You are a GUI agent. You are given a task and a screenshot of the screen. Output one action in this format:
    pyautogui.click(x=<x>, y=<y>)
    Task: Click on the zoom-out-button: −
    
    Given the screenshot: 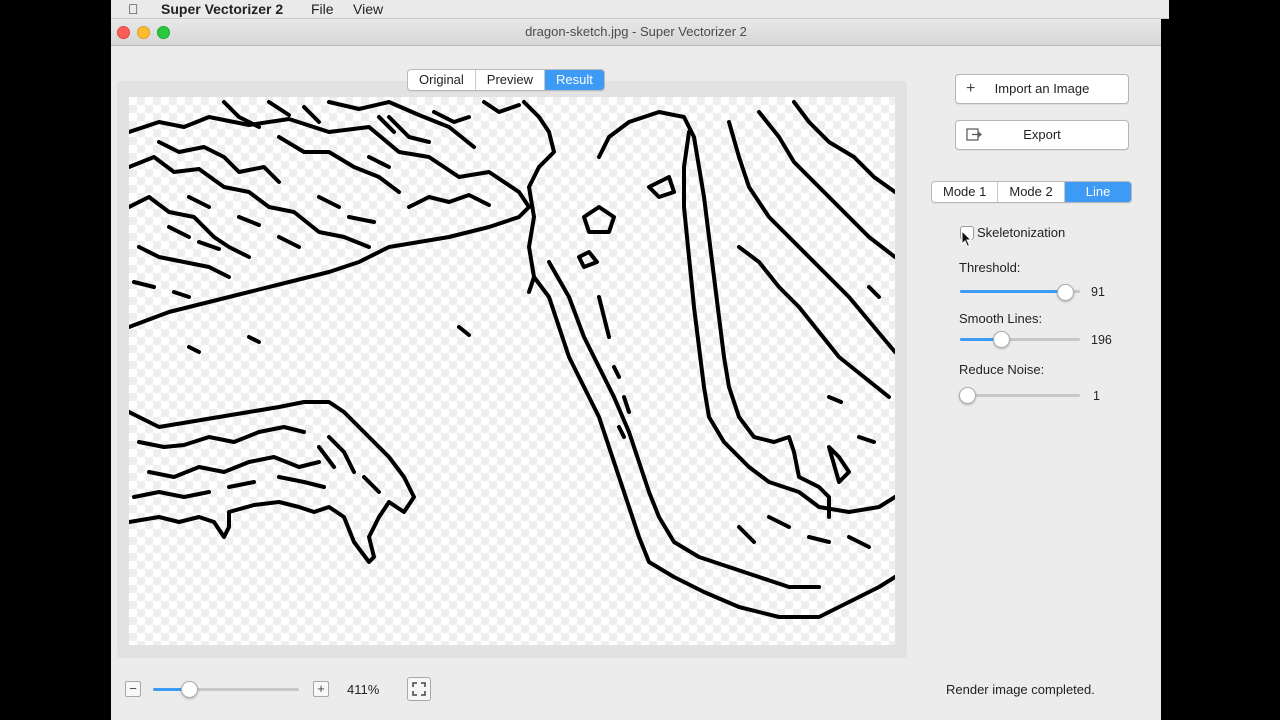 What is the action you would take?
    pyautogui.click(x=133, y=689)
    